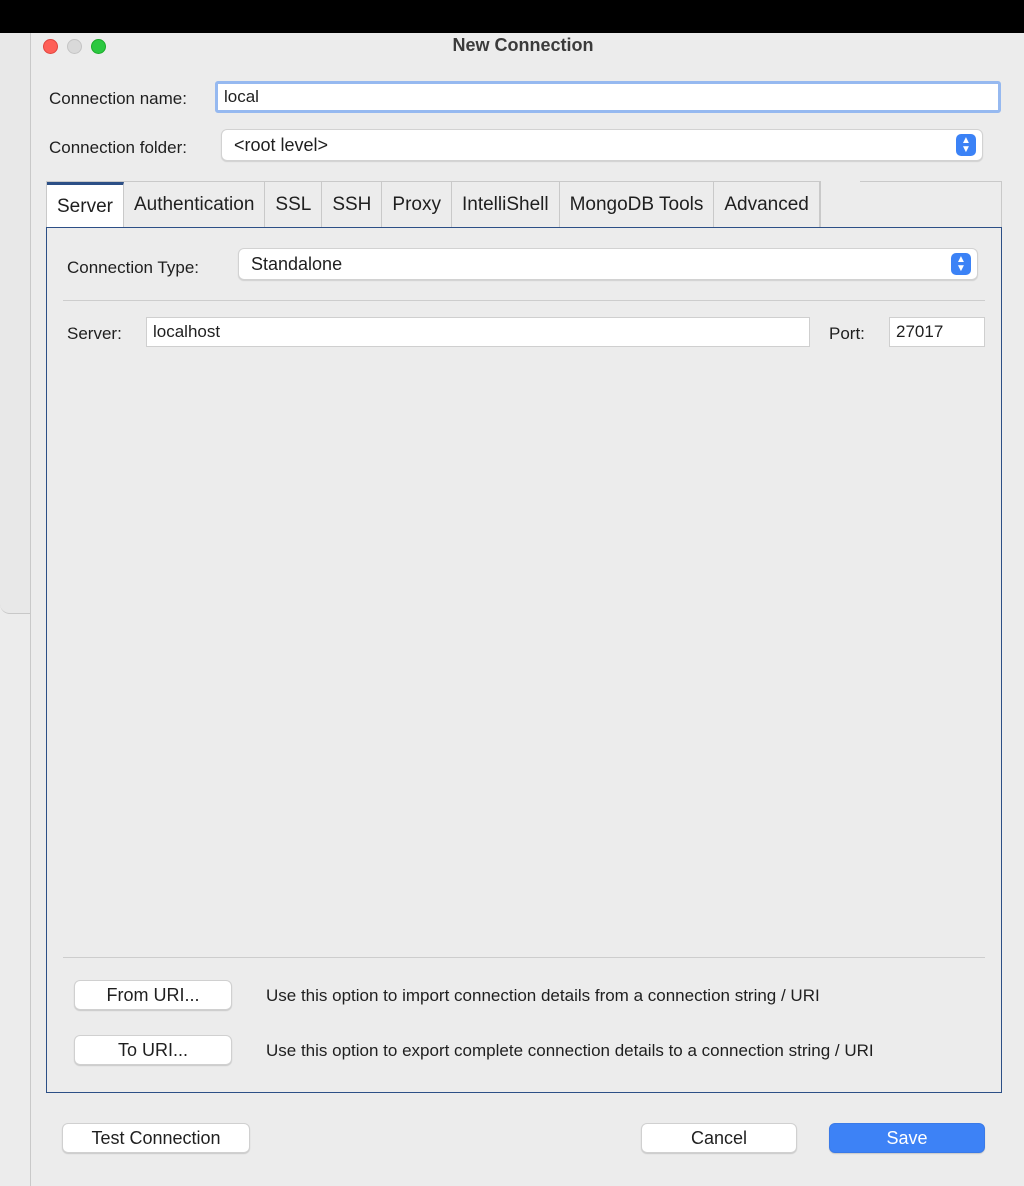 The width and height of the screenshot is (1024, 1186). Describe the element at coordinates (85, 205) in the screenshot. I see `tab-server: Server` at that location.